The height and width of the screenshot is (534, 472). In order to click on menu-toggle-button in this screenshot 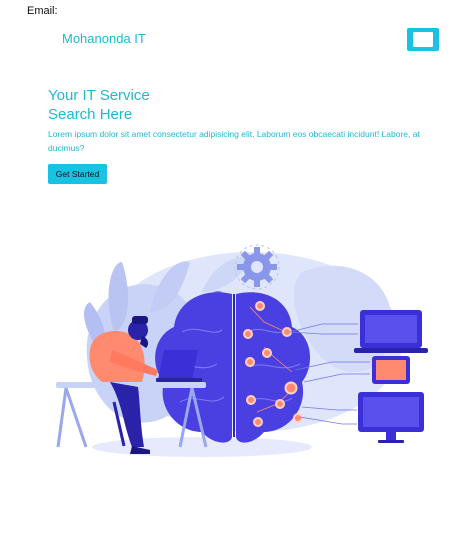, I will do `click(423, 39)`.